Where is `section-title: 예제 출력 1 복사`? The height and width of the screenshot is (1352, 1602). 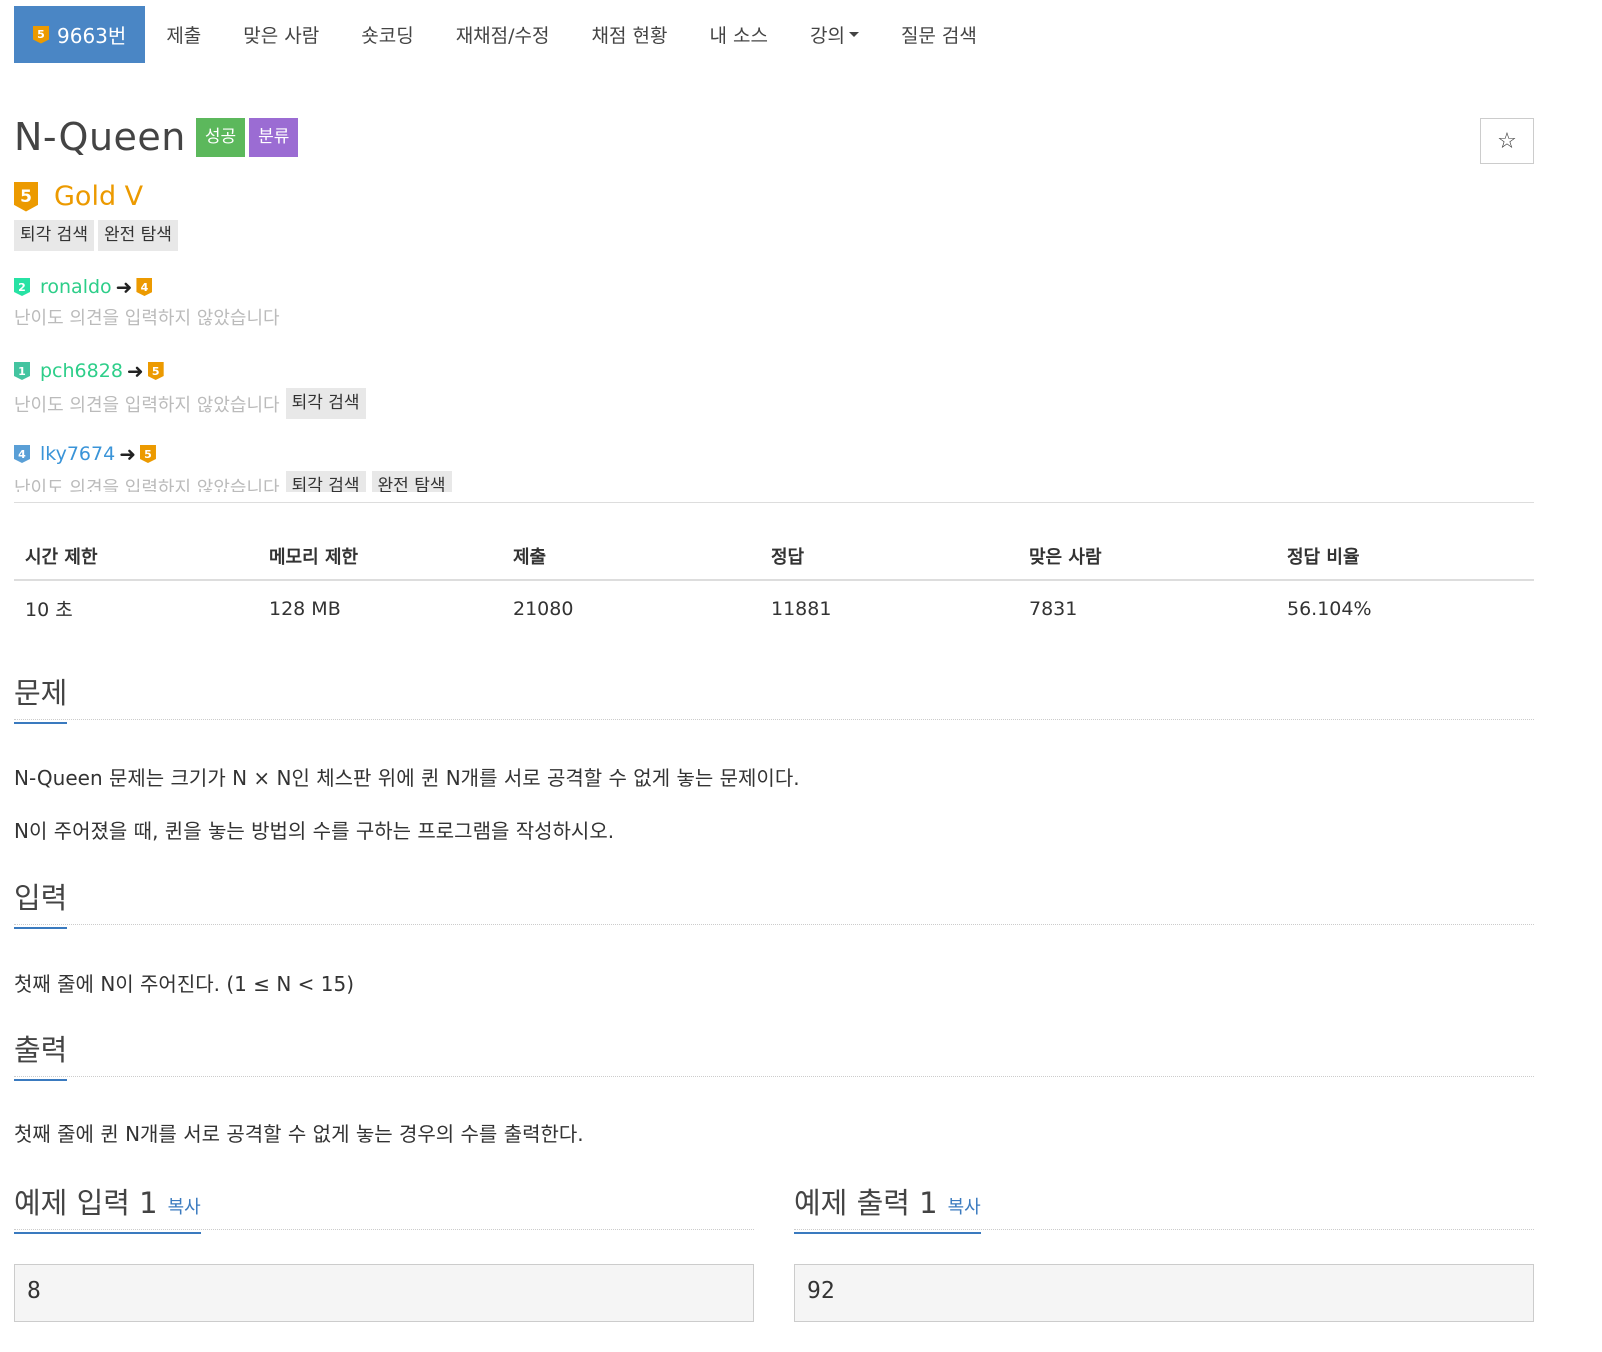 section-title: 예제 출력 1 복사 is located at coordinates (887, 1207).